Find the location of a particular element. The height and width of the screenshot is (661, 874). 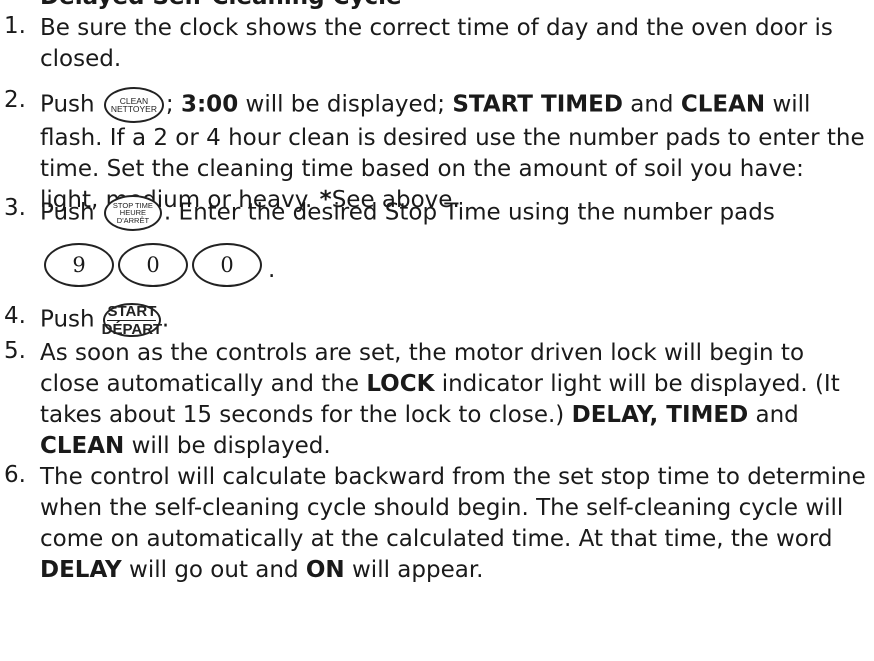

step-number: 1. is located at coordinates (15, 26).